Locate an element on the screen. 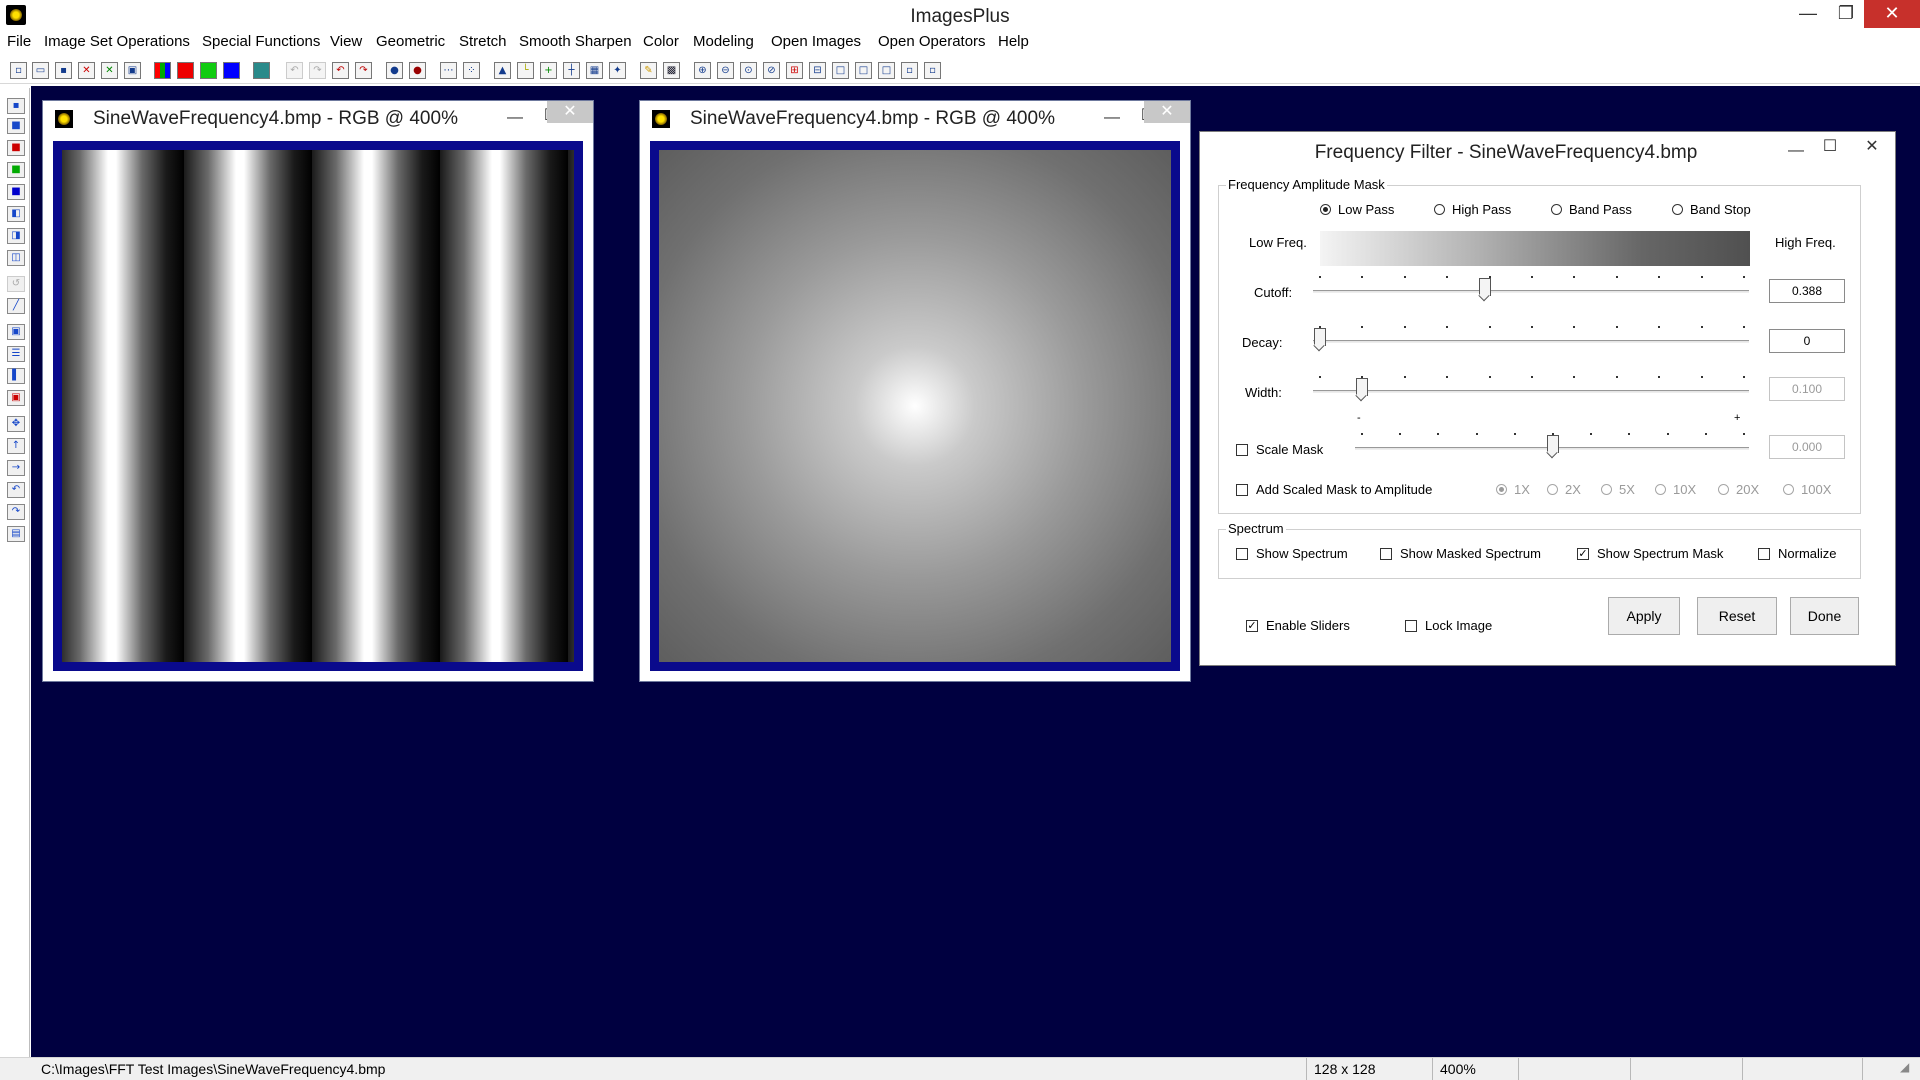 The height and width of the screenshot is (1080, 1920). scale-mask-slider is located at coordinates (1552, 445).